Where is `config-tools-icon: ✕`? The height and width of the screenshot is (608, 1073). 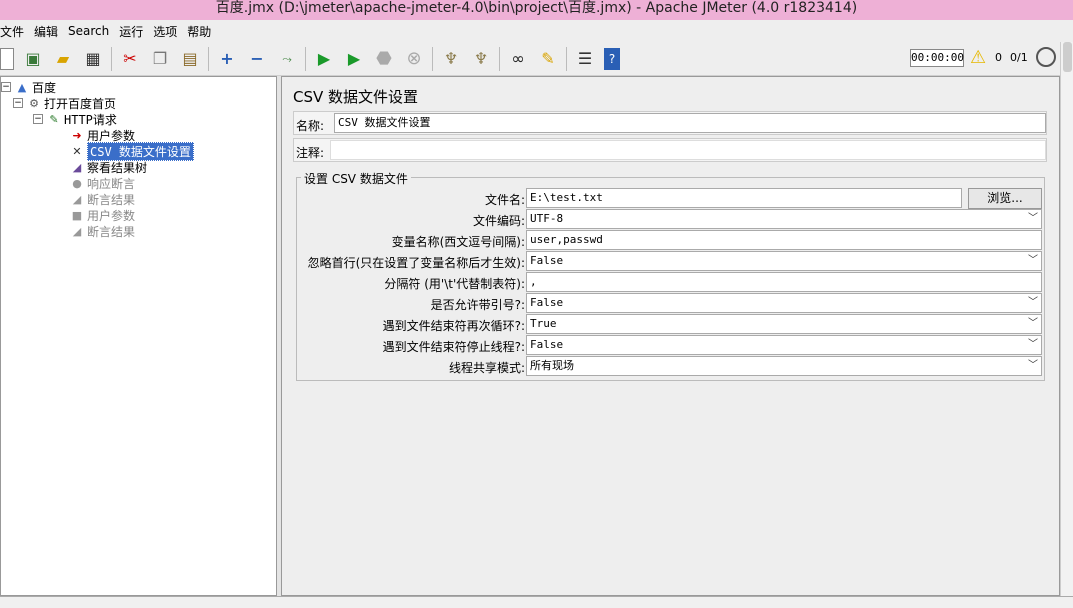 config-tools-icon: ✕ is located at coordinates (77, 151).